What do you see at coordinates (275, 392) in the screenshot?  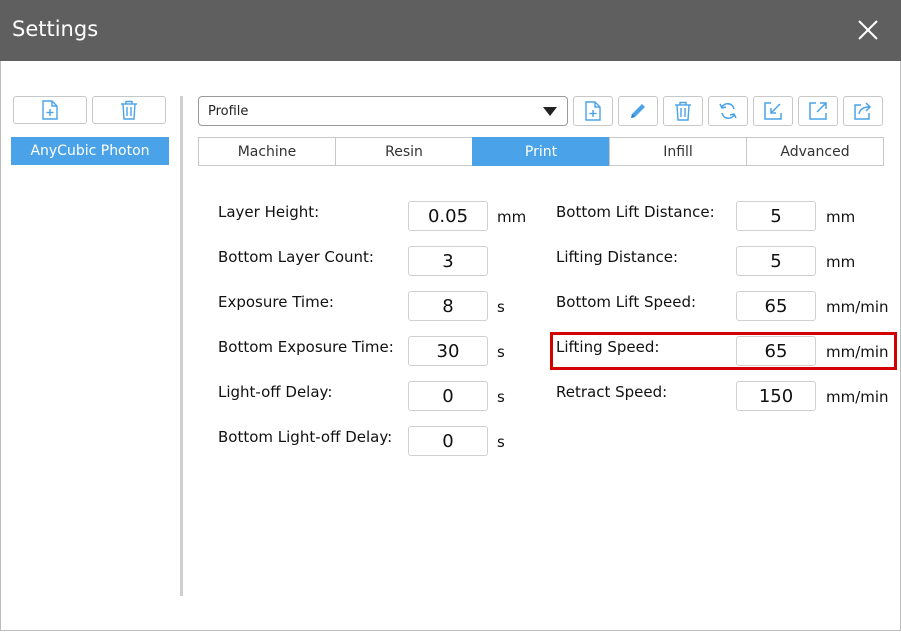 I see `light-off-delay-label: Light-off Delay:` at bounding box center [275, 392].